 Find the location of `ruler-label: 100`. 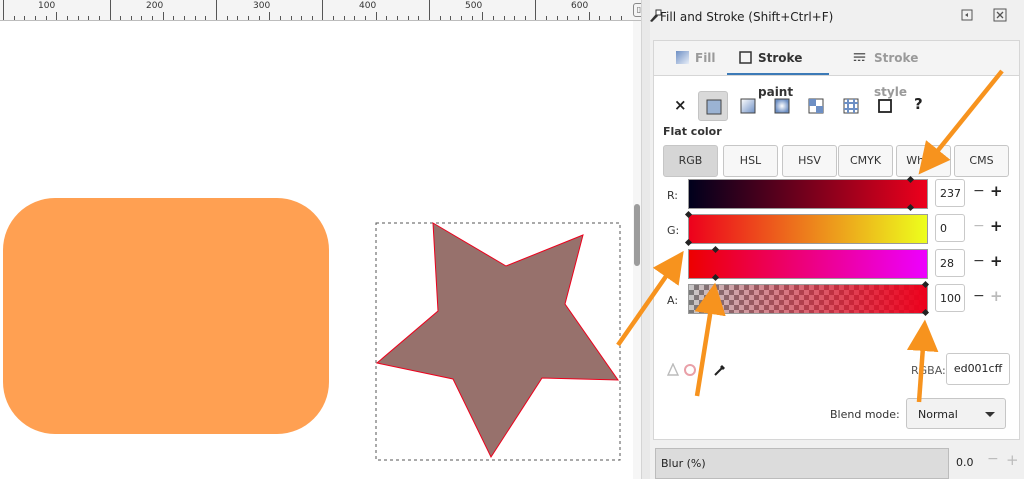

ruler-label: 100 is located at coordinates (47, 6).